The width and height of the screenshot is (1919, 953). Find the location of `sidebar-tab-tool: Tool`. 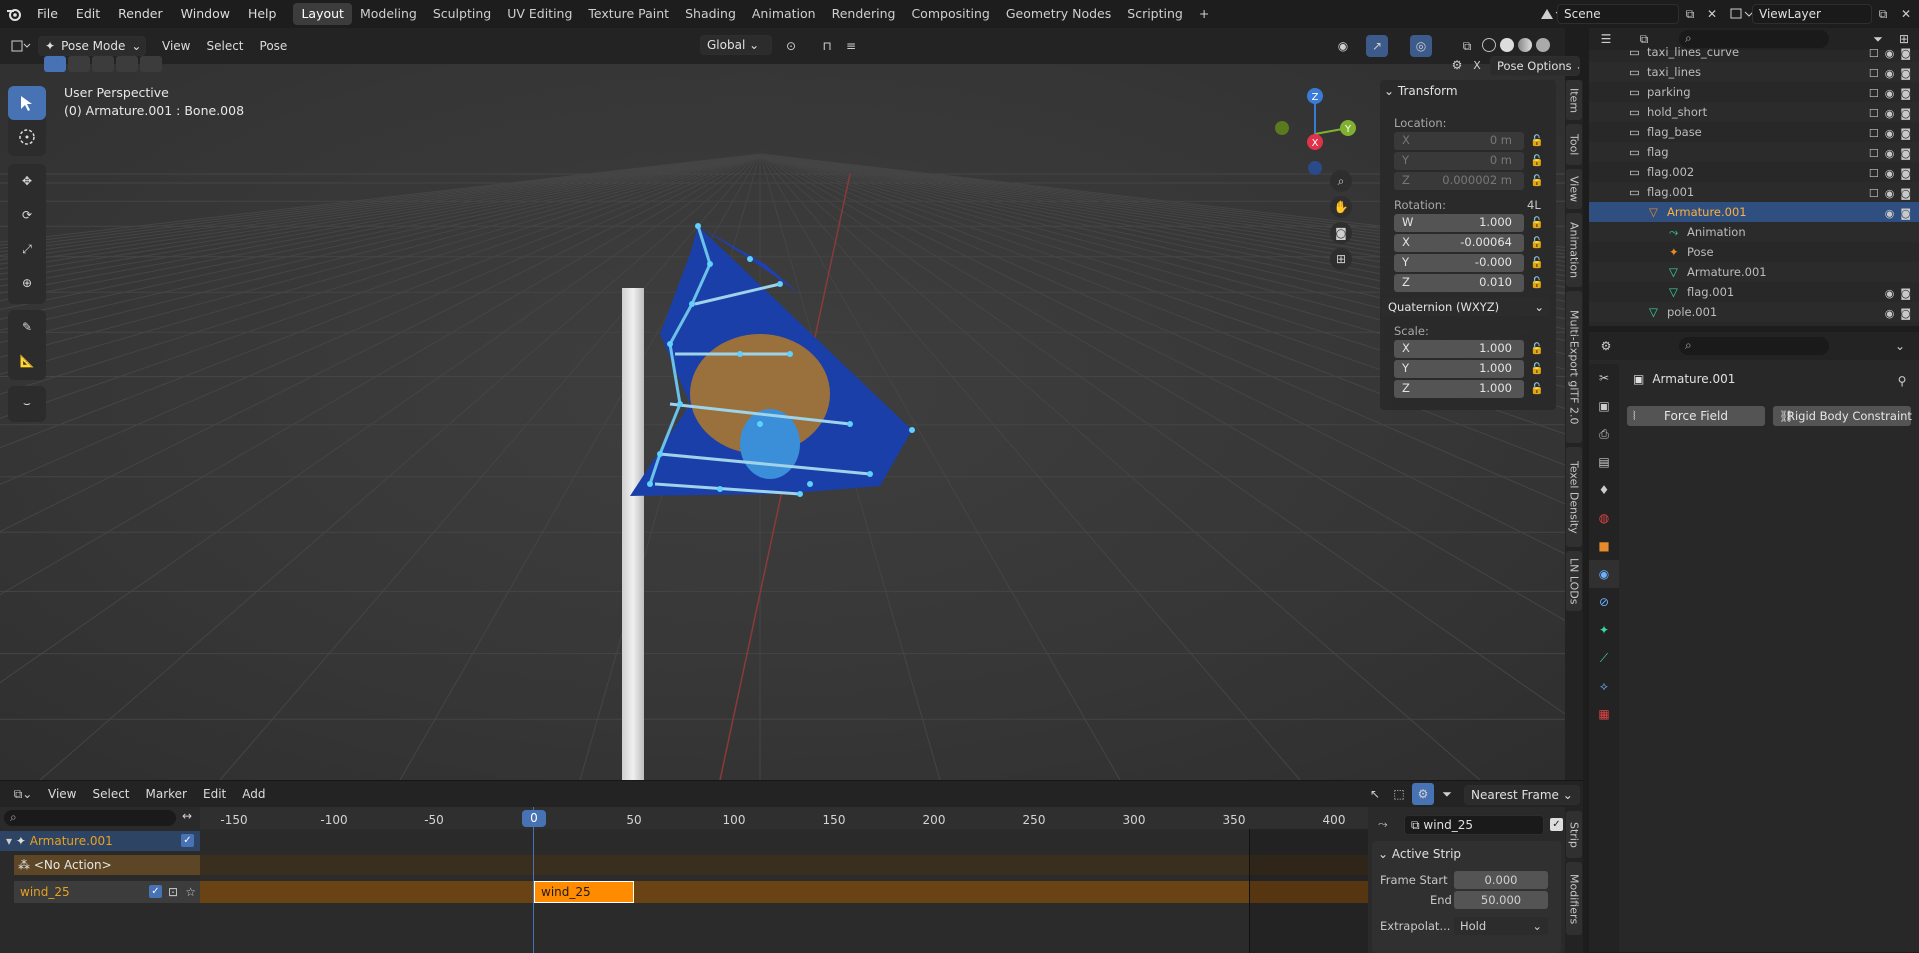

sidebar-tab-tool: Tool is located at coordinates (1574, 144).